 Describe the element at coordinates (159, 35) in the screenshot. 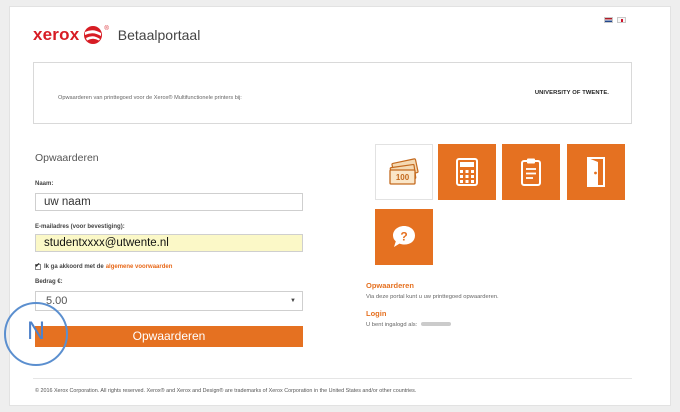

I see `portal-title: Betaalportaal` at that location.